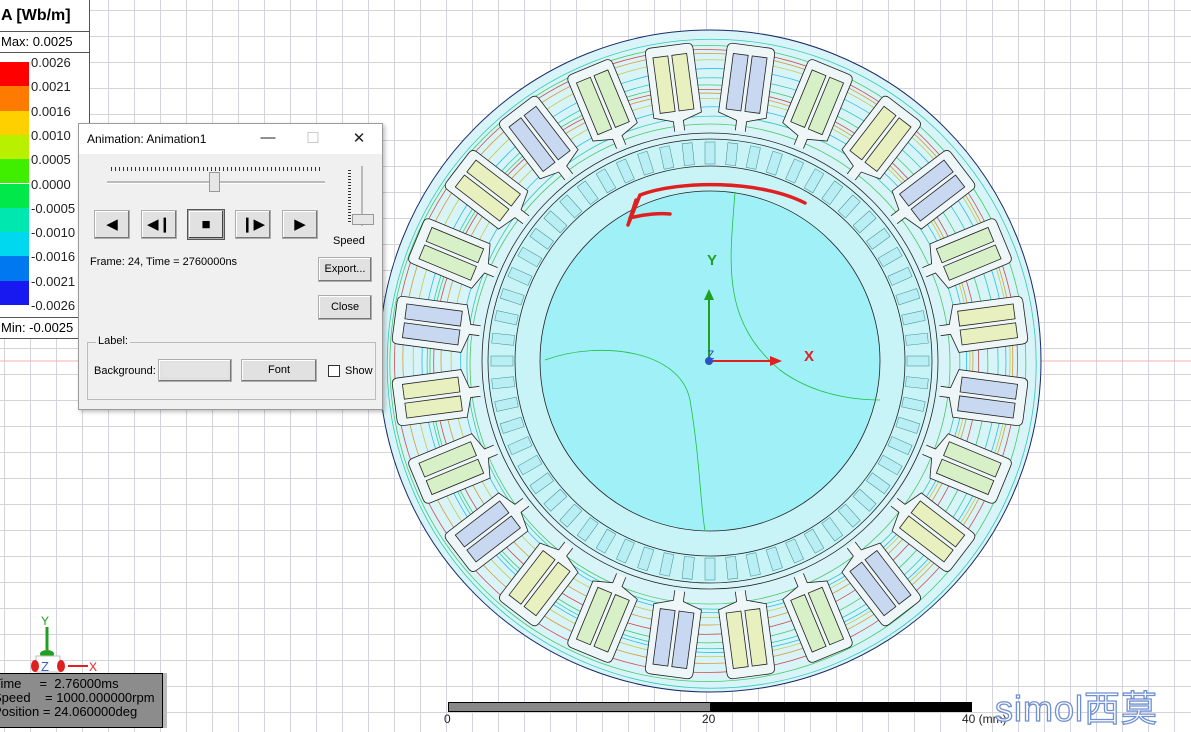 The height and width of the screenshot is (732, 1191). I want to click on step-forward-button: ❙▶, so click(253, 224).